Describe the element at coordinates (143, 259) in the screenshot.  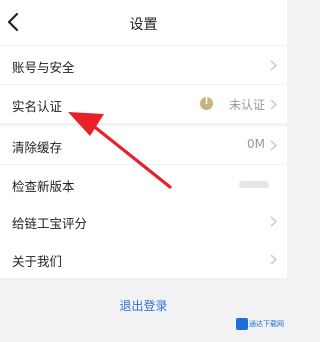
I see `row-about-us: 关于我们` at that location.